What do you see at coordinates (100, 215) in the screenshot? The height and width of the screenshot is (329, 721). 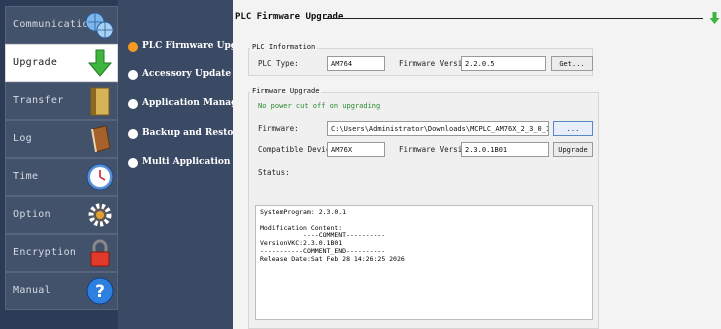 I see `gear-icon` at bounding box center [100, 215].